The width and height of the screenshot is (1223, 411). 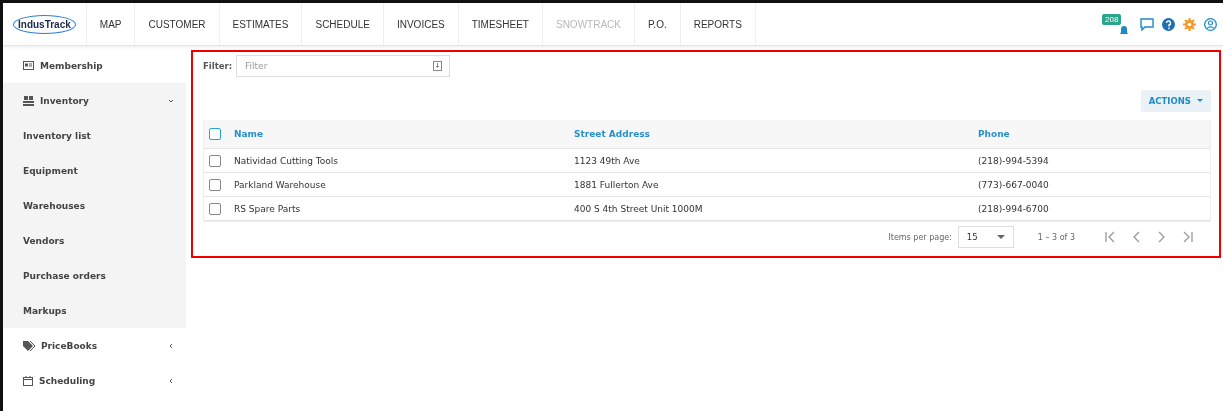 What do you see at coordinates (28, 65) in the screenshot?
I see `id-card-icon` at bounding box center [28, 65].